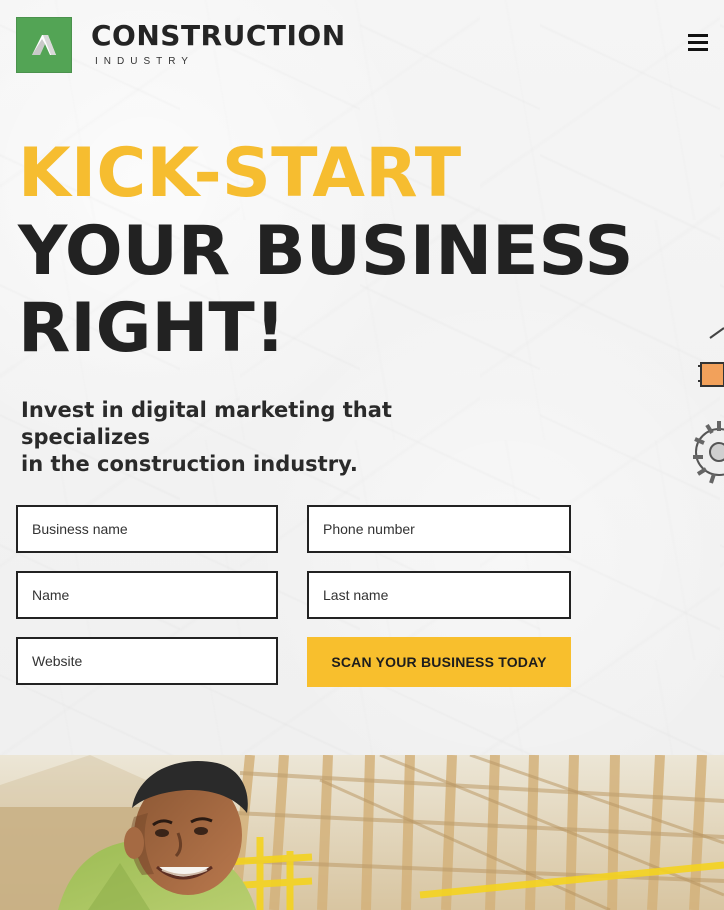  I want to click on business-name-field, so click(147, 529).